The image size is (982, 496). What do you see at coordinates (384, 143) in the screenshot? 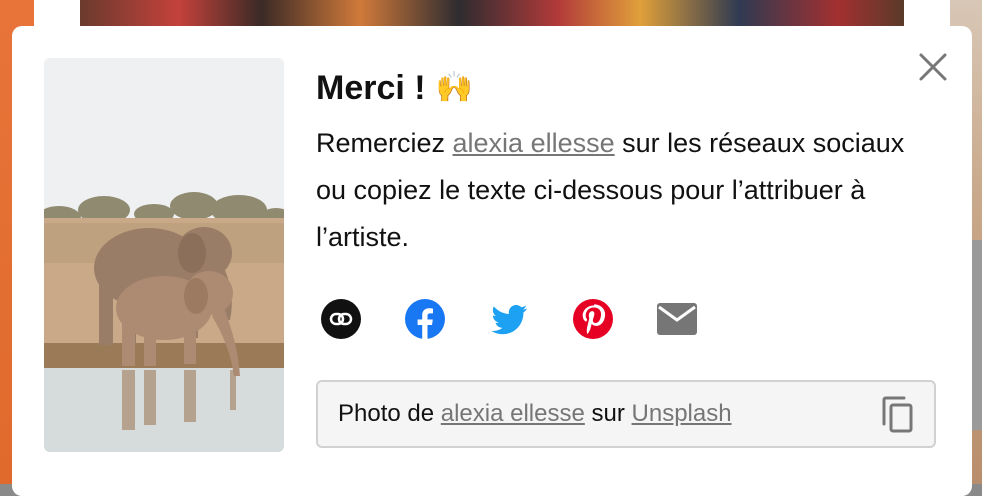
I see `description-prefix: Remerciez` at bounding box center [384, 143].